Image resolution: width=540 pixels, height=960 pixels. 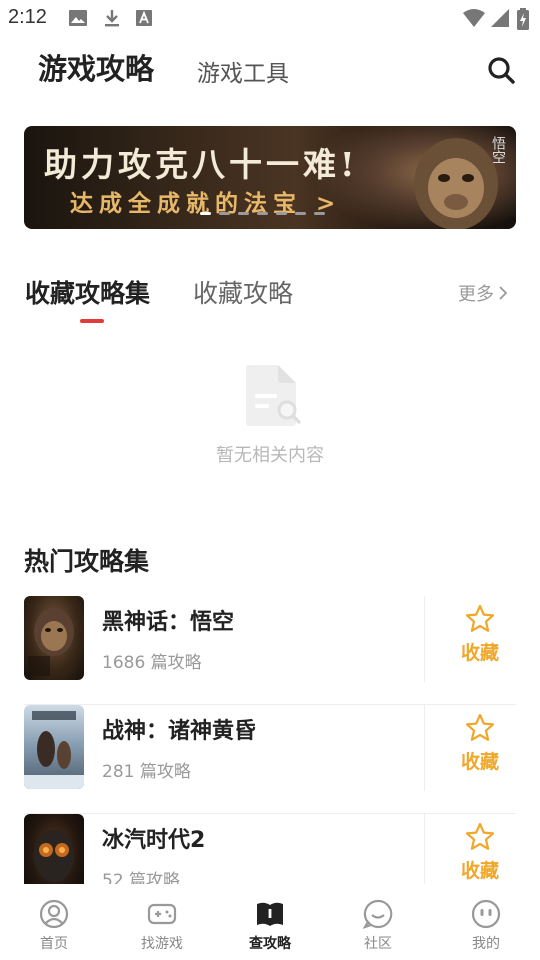 What do you see at coordinates (273, 395) in the screenshot?
I see `empty-document-icon` at bounding box center [273, 395].